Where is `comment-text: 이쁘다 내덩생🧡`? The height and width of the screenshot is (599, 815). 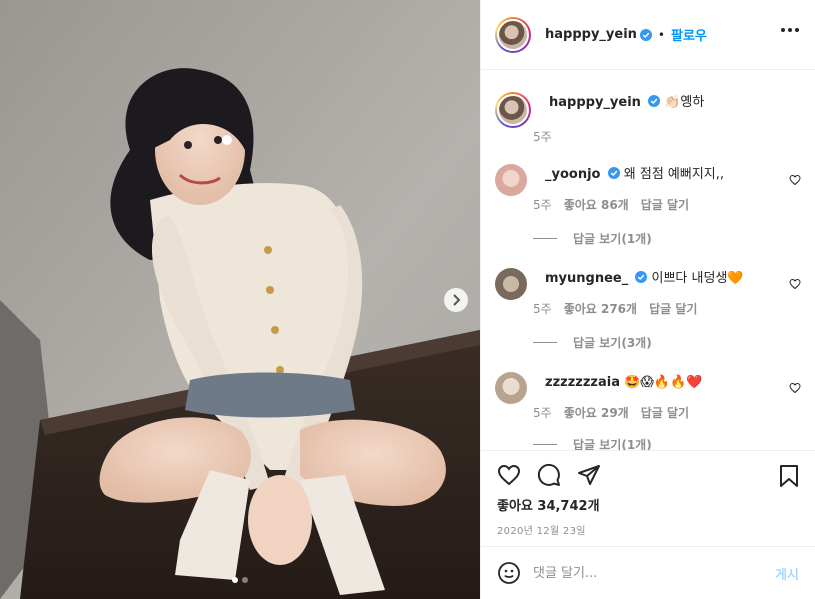 comment-text: 이쁘다 내덩생🧡 is located at coordinates (697, 278).